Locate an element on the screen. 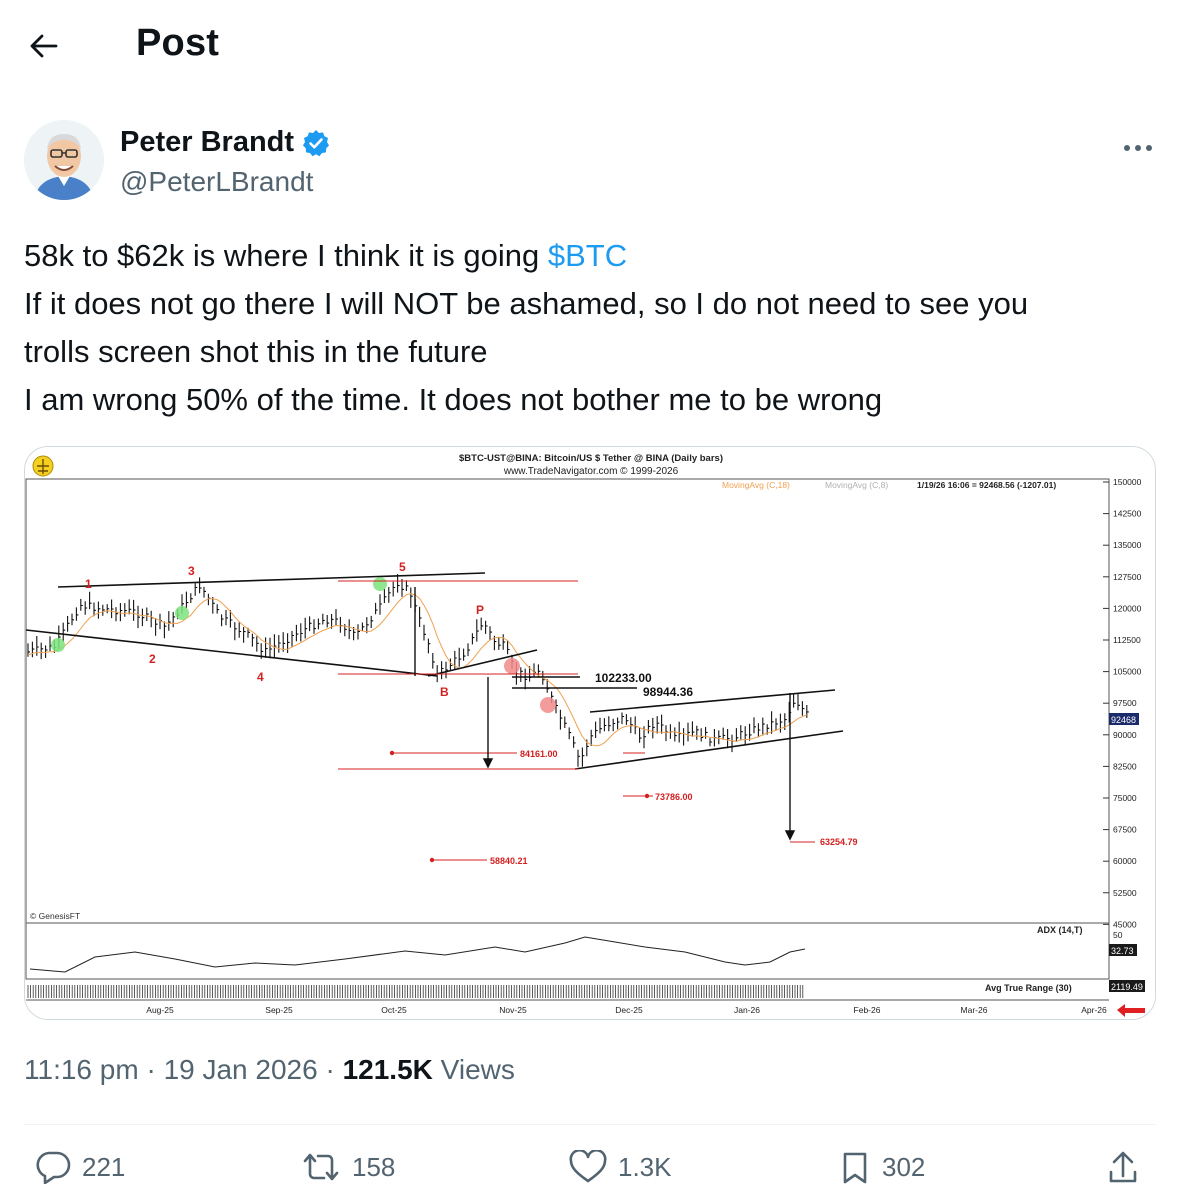  level-98944: 98944.36 is located at coordinates (668, 692).